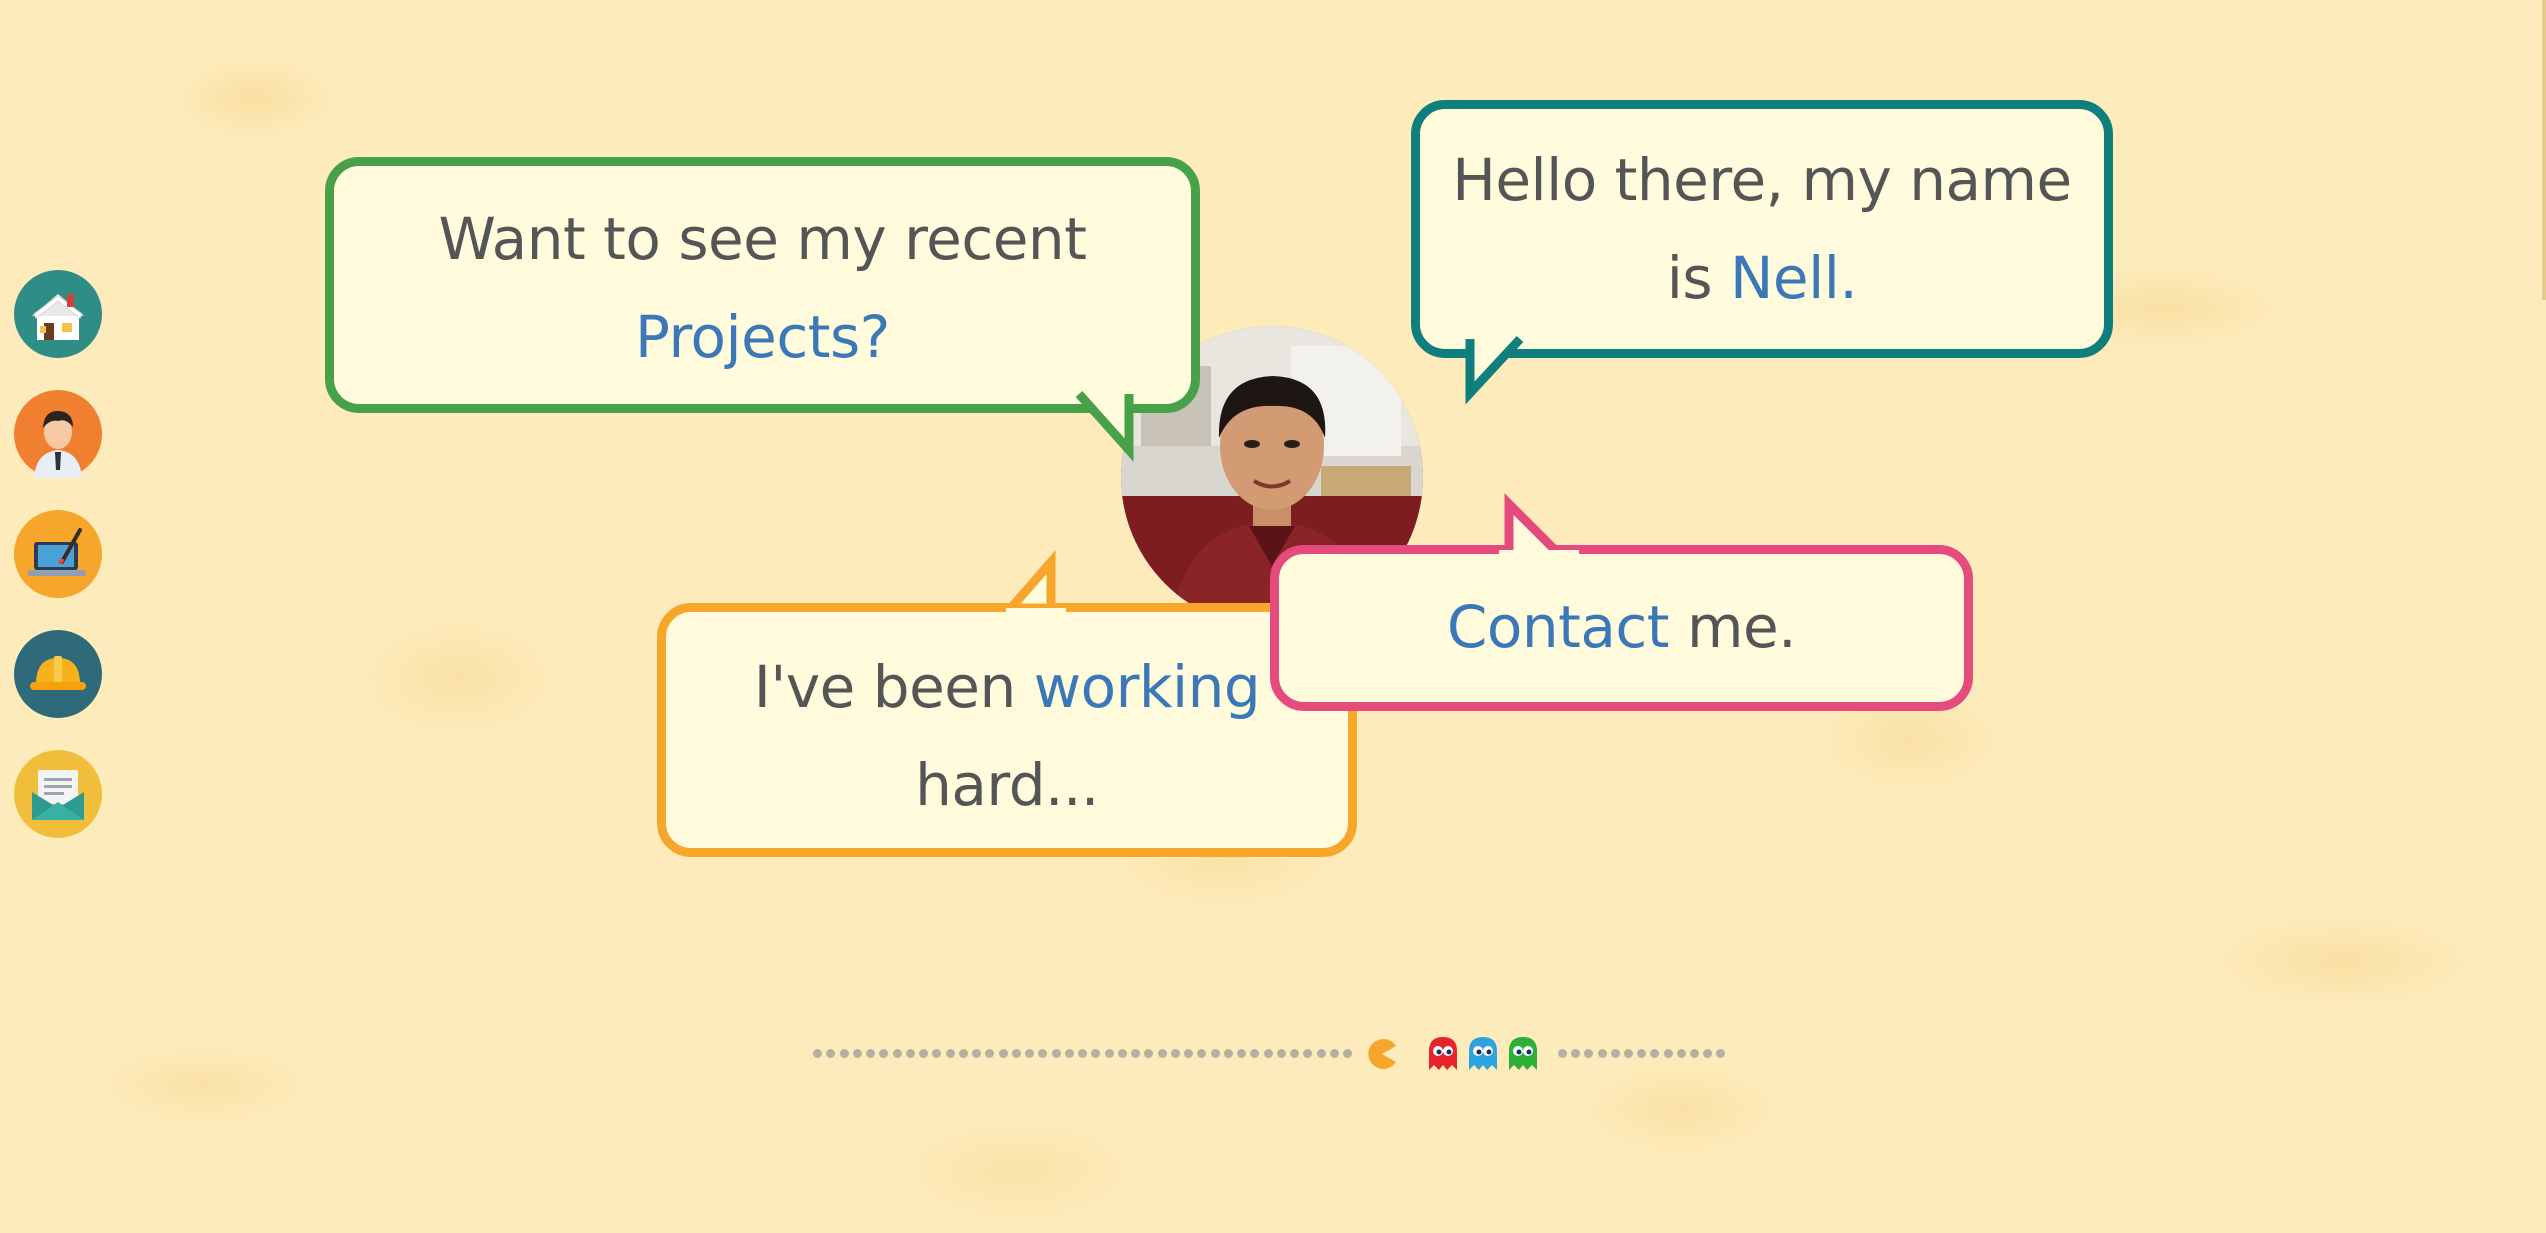  What do you see at coordinates (1147, 687) in the screenshot?
I see `working-link: working` at bounding box center [1147, 687].